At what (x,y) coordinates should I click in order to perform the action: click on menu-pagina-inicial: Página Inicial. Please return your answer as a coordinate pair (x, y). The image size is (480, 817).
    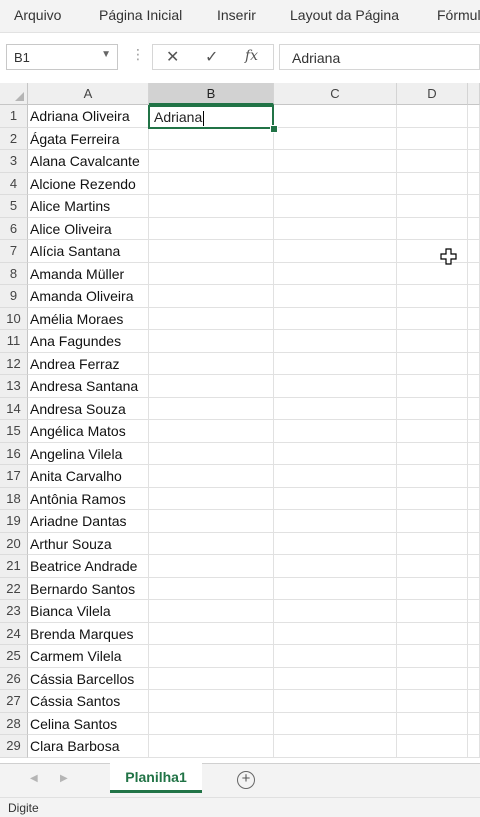
    Looking at the image, I should click on (140, 15).